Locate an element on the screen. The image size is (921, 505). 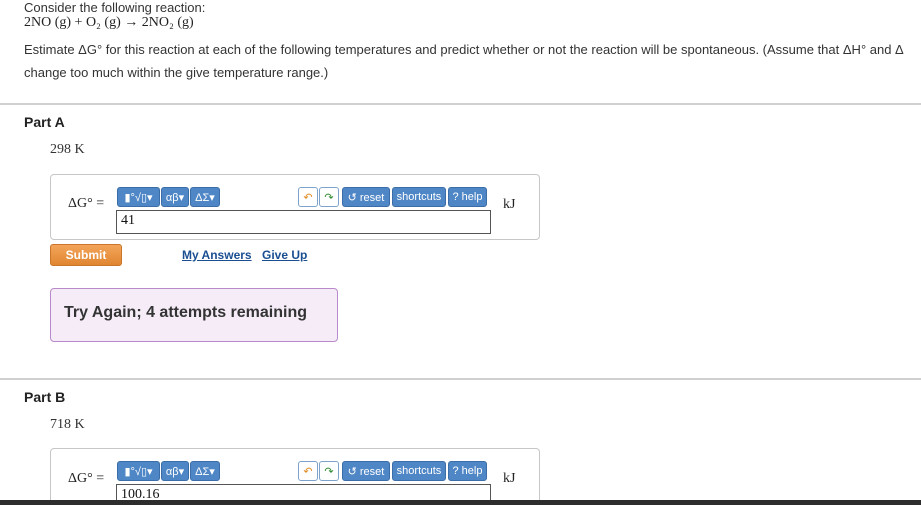
bottom-edge-bar is located at coordinates (460, 502).